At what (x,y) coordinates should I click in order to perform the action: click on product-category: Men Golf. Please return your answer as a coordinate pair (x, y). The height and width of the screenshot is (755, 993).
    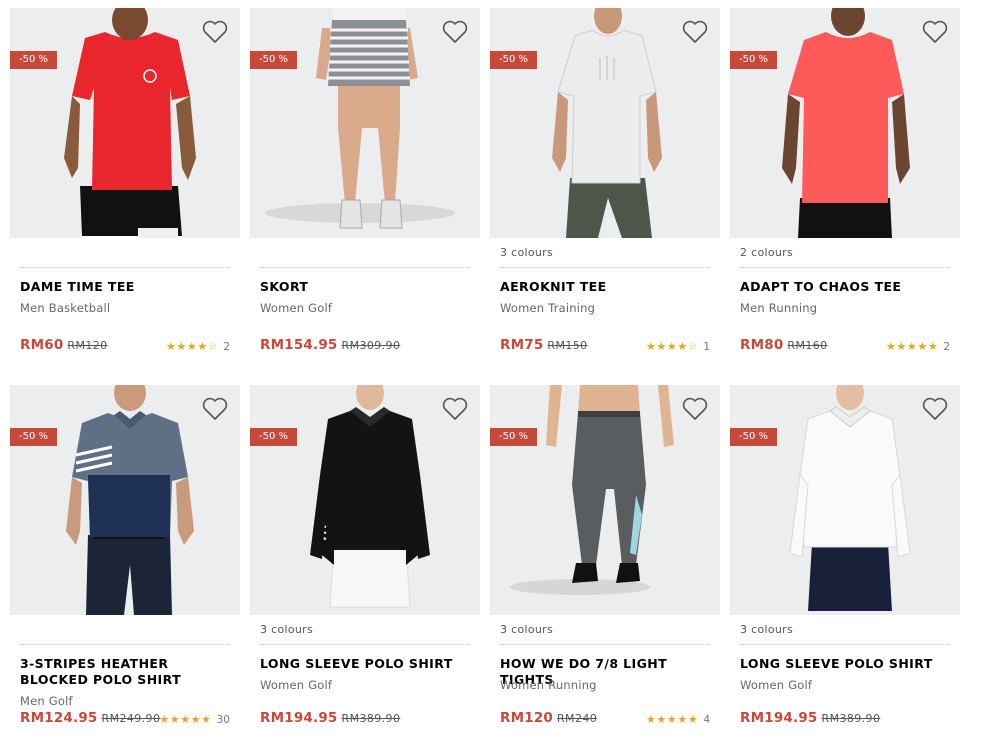
    Looking at the image, I should click on (46, 701).